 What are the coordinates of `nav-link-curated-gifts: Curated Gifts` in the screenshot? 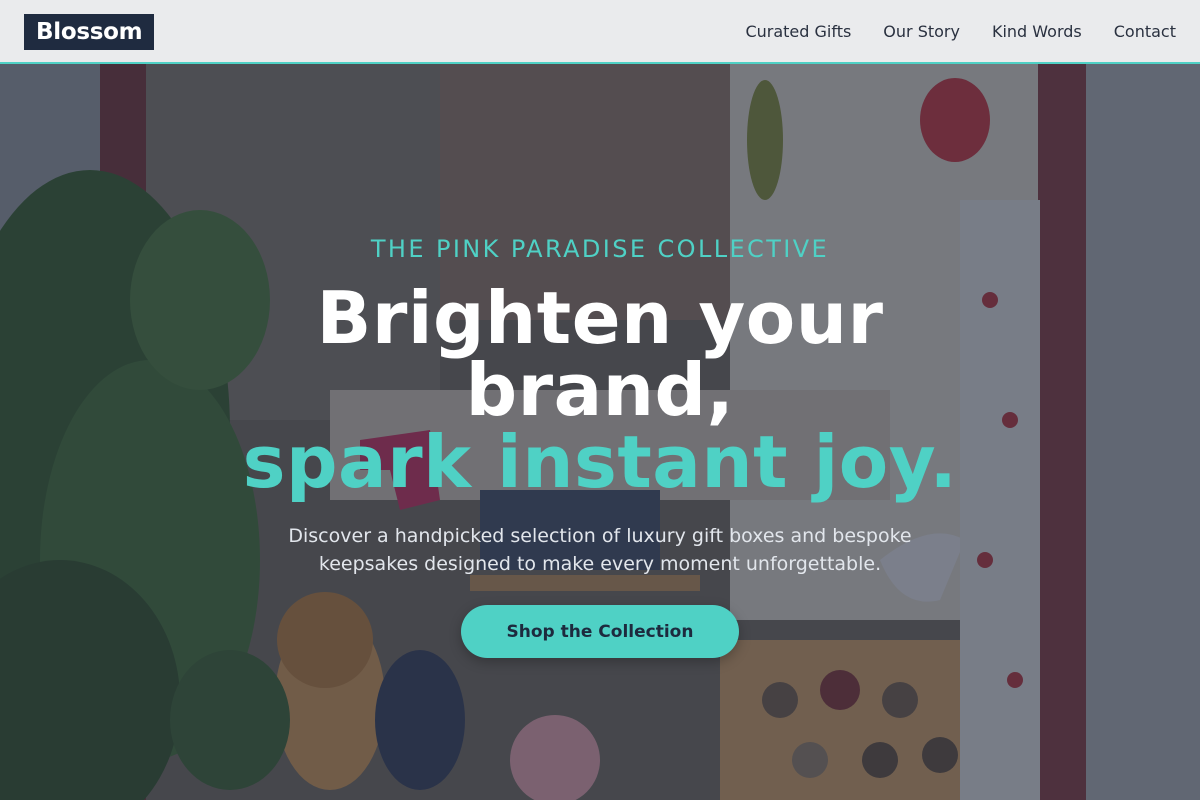 It's located at (798, 31).